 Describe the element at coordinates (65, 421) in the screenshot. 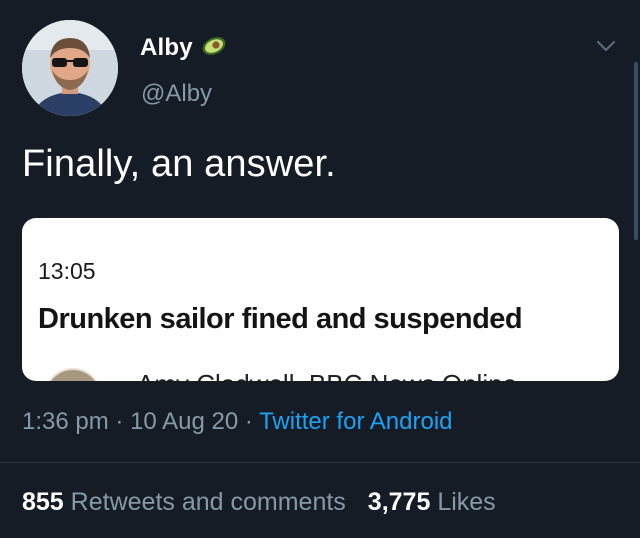

I see `tweet-time: 1:36 pm` at that location.